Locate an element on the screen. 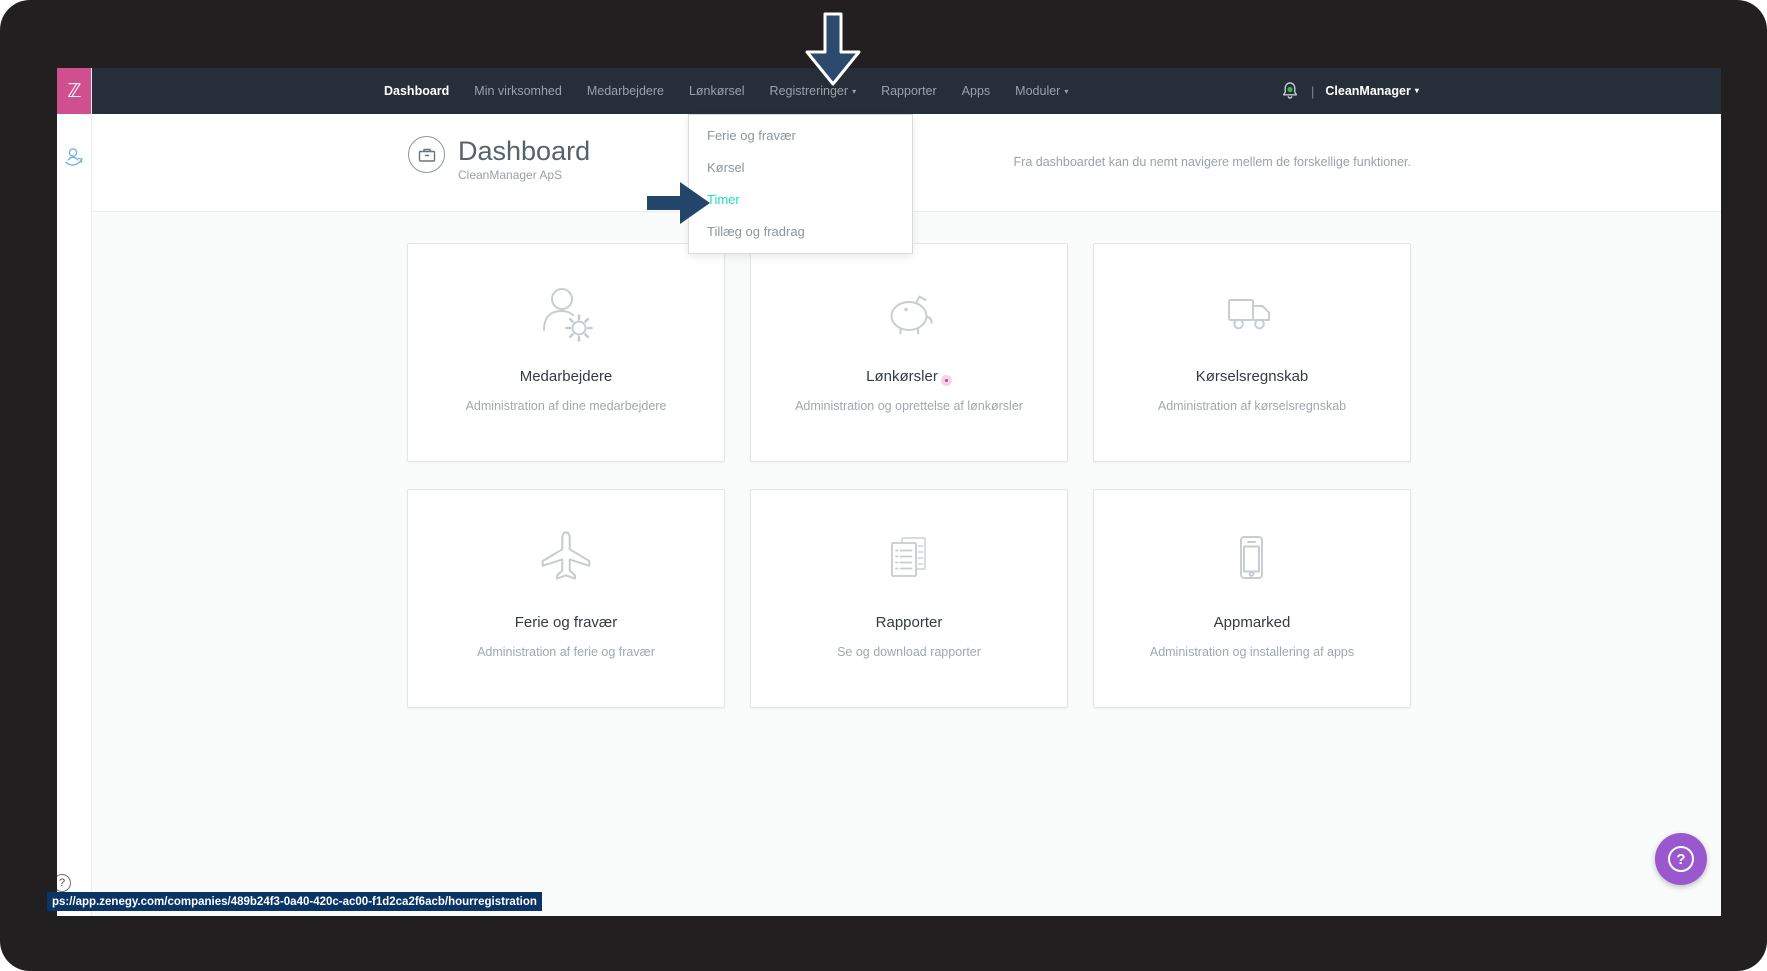 This screenshot has height=971, width=1767. notification-badge is located at coordinates (946, 380).